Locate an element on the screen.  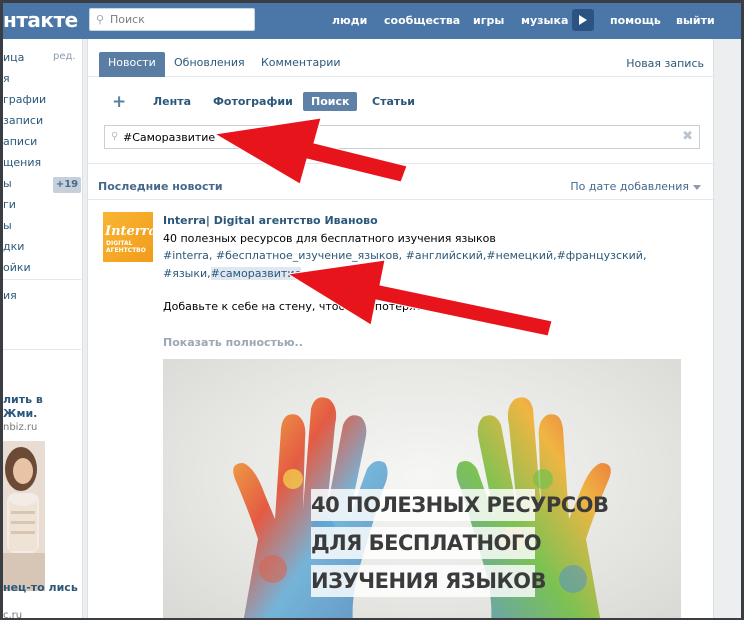
subnav-photos: Фотографии is located at coordinates (253, 101).